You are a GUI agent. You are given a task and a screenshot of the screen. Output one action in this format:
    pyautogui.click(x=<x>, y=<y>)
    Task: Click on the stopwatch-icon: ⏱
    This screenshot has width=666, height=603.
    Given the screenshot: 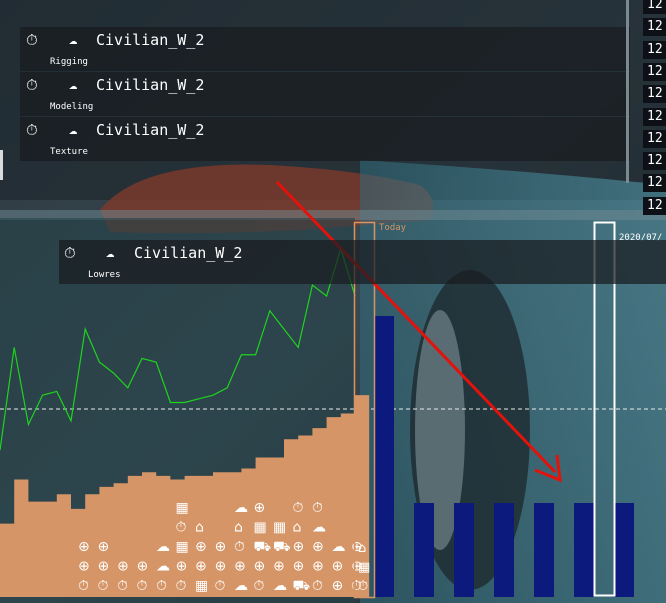 What is the action you would take?
    pyautogui.click(x=70, y=253)
    